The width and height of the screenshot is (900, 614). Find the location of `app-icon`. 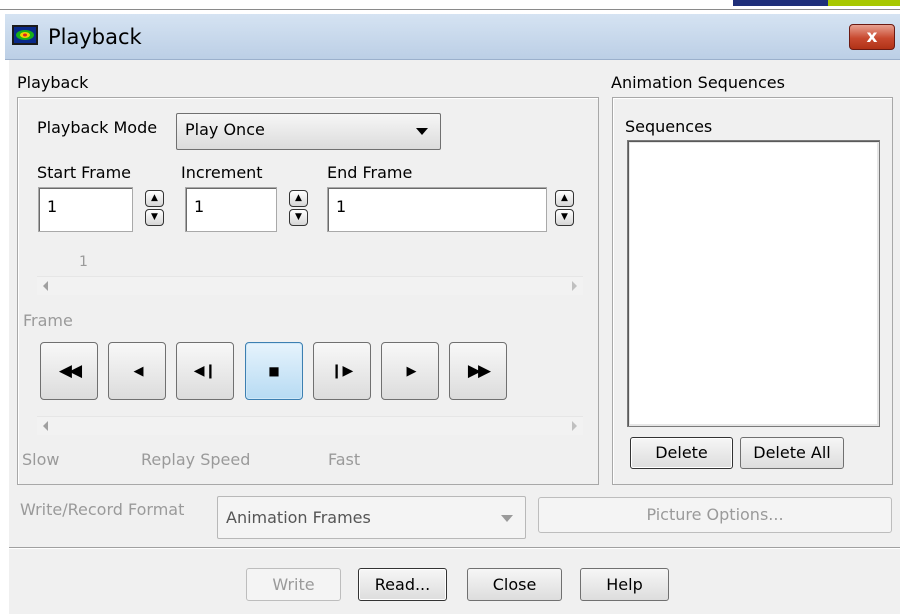

app-icon is located at coordinates (25, 35).